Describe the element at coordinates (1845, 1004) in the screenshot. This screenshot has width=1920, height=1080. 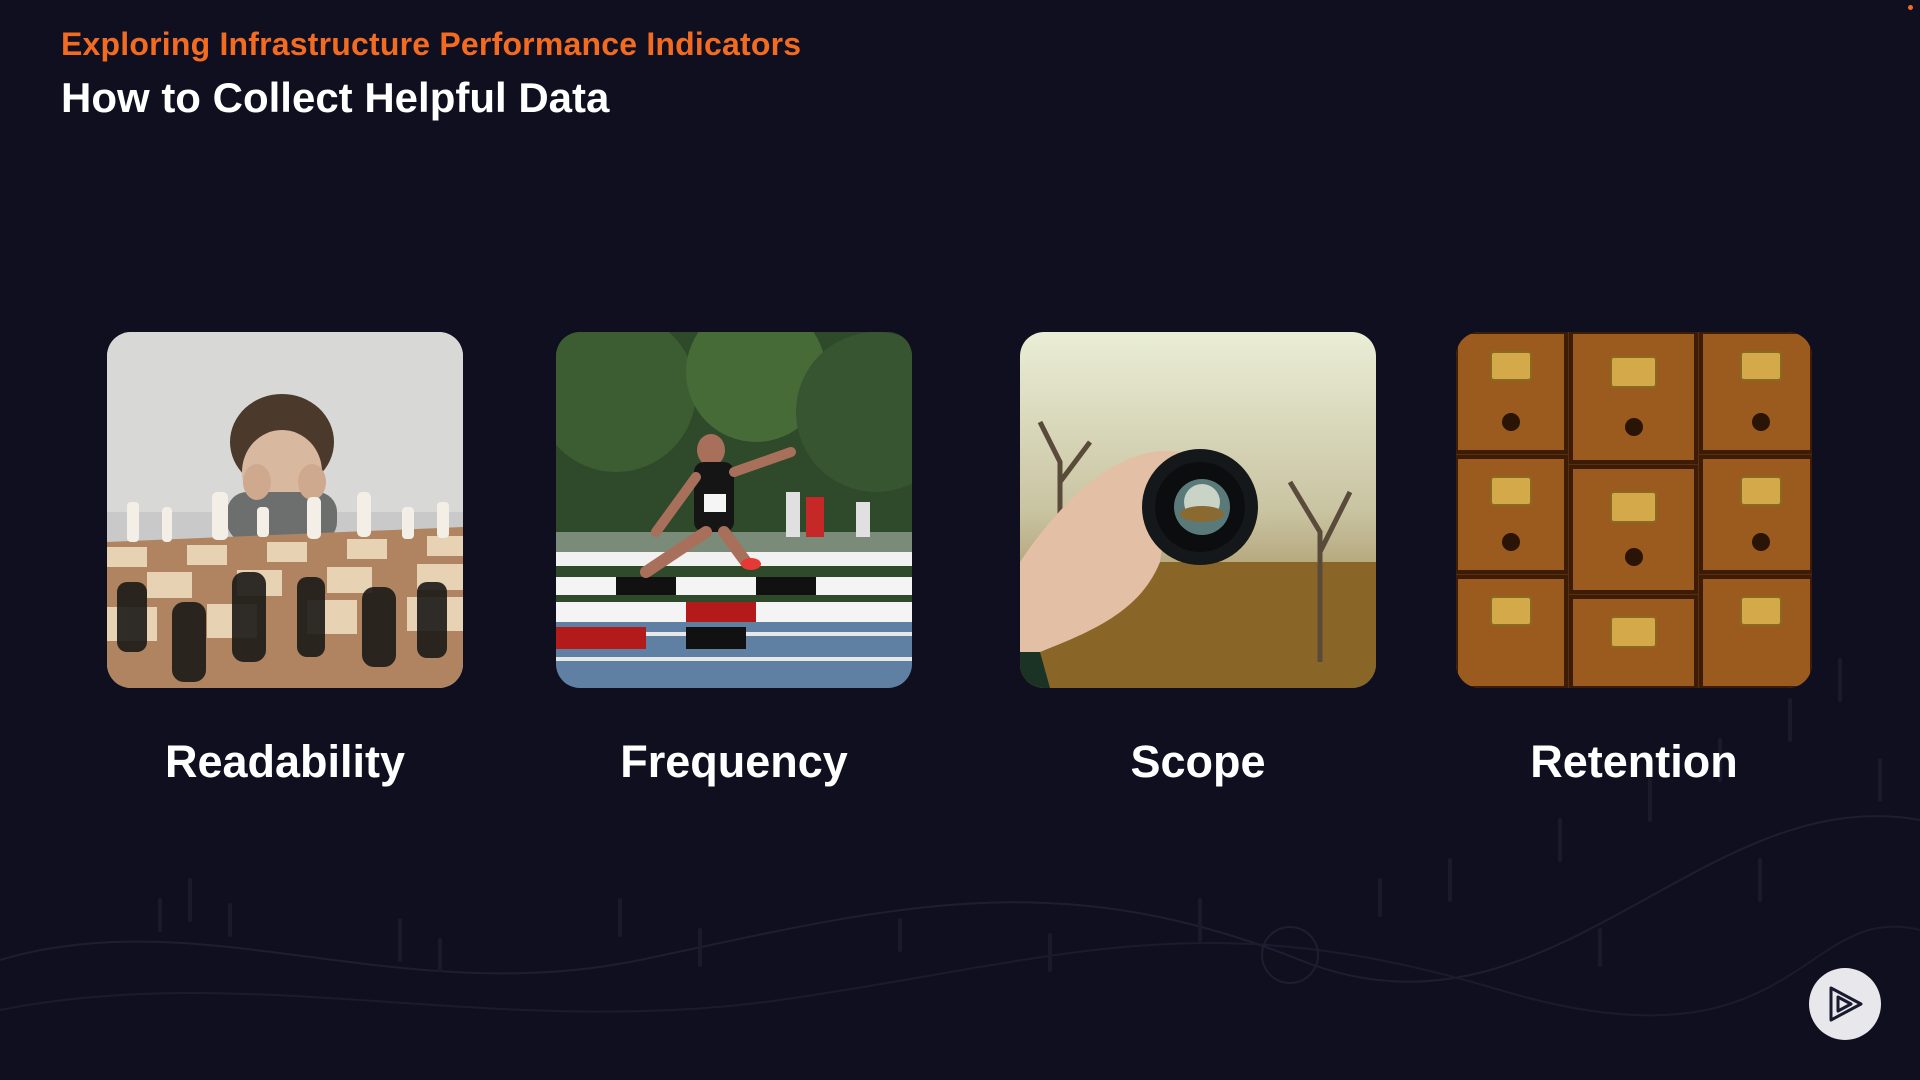
I see `play-logo-icon` at that location.